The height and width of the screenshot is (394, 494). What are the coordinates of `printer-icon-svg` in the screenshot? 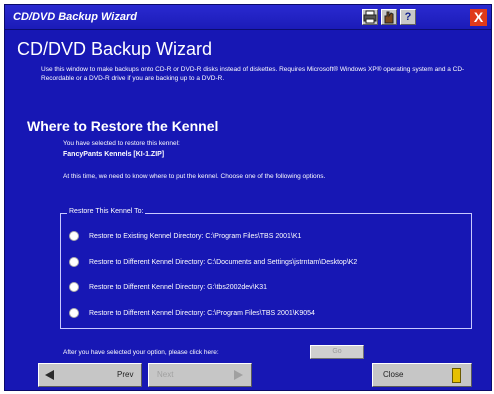 It's located at (370, 17).